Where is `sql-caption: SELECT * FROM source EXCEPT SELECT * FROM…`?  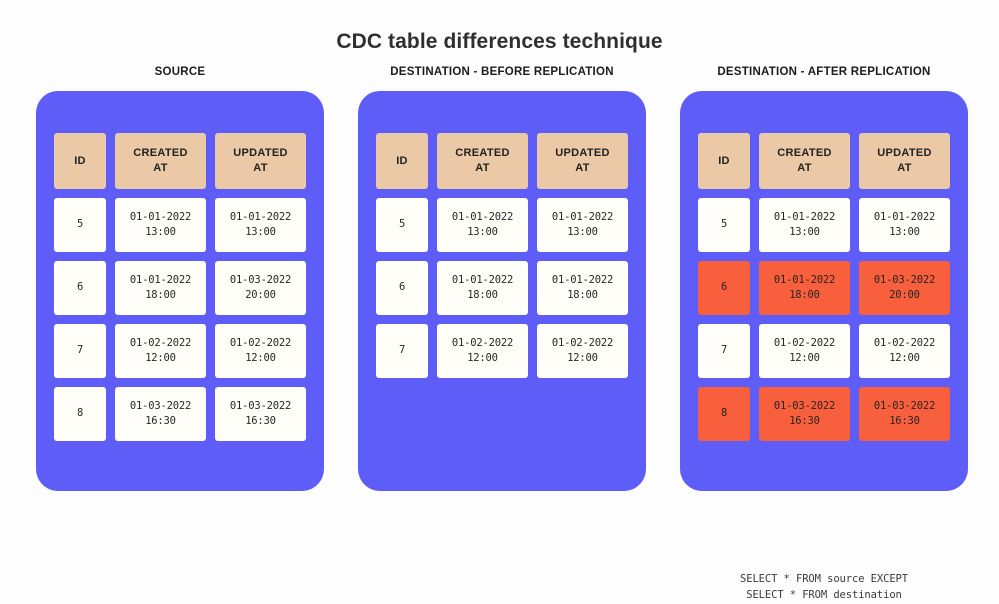
sql-caption: SELECT * FROM source EXCEPT SELECT * FROM… is located at coordinates (824, 587).